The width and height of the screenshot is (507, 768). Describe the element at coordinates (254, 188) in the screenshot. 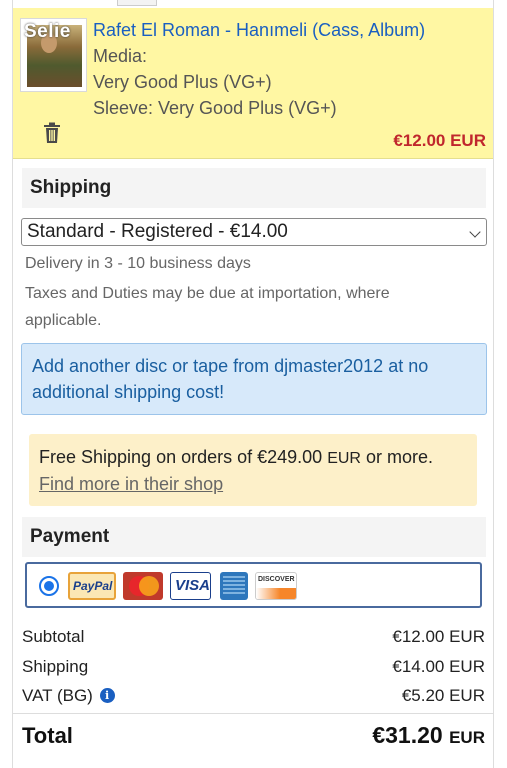

I see `shipping-heading: Shipping` at that location.